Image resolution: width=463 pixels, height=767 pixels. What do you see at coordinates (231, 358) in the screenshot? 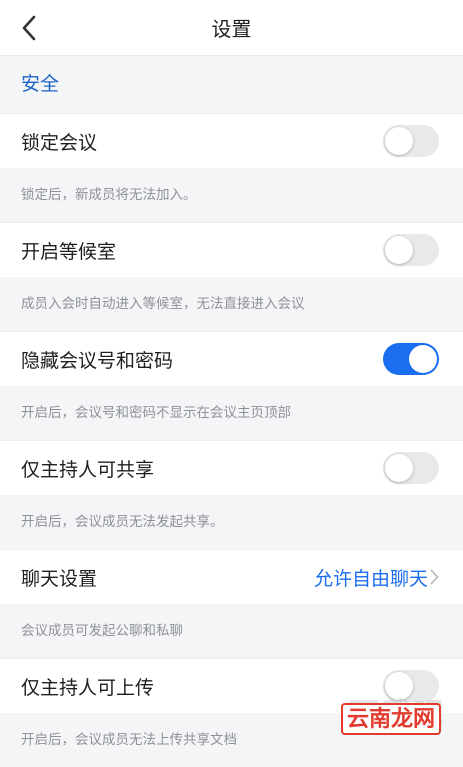
I see `setting-row-hide-meeting-id: 隐藏会议号和密码` at bounding box center [231, 358].